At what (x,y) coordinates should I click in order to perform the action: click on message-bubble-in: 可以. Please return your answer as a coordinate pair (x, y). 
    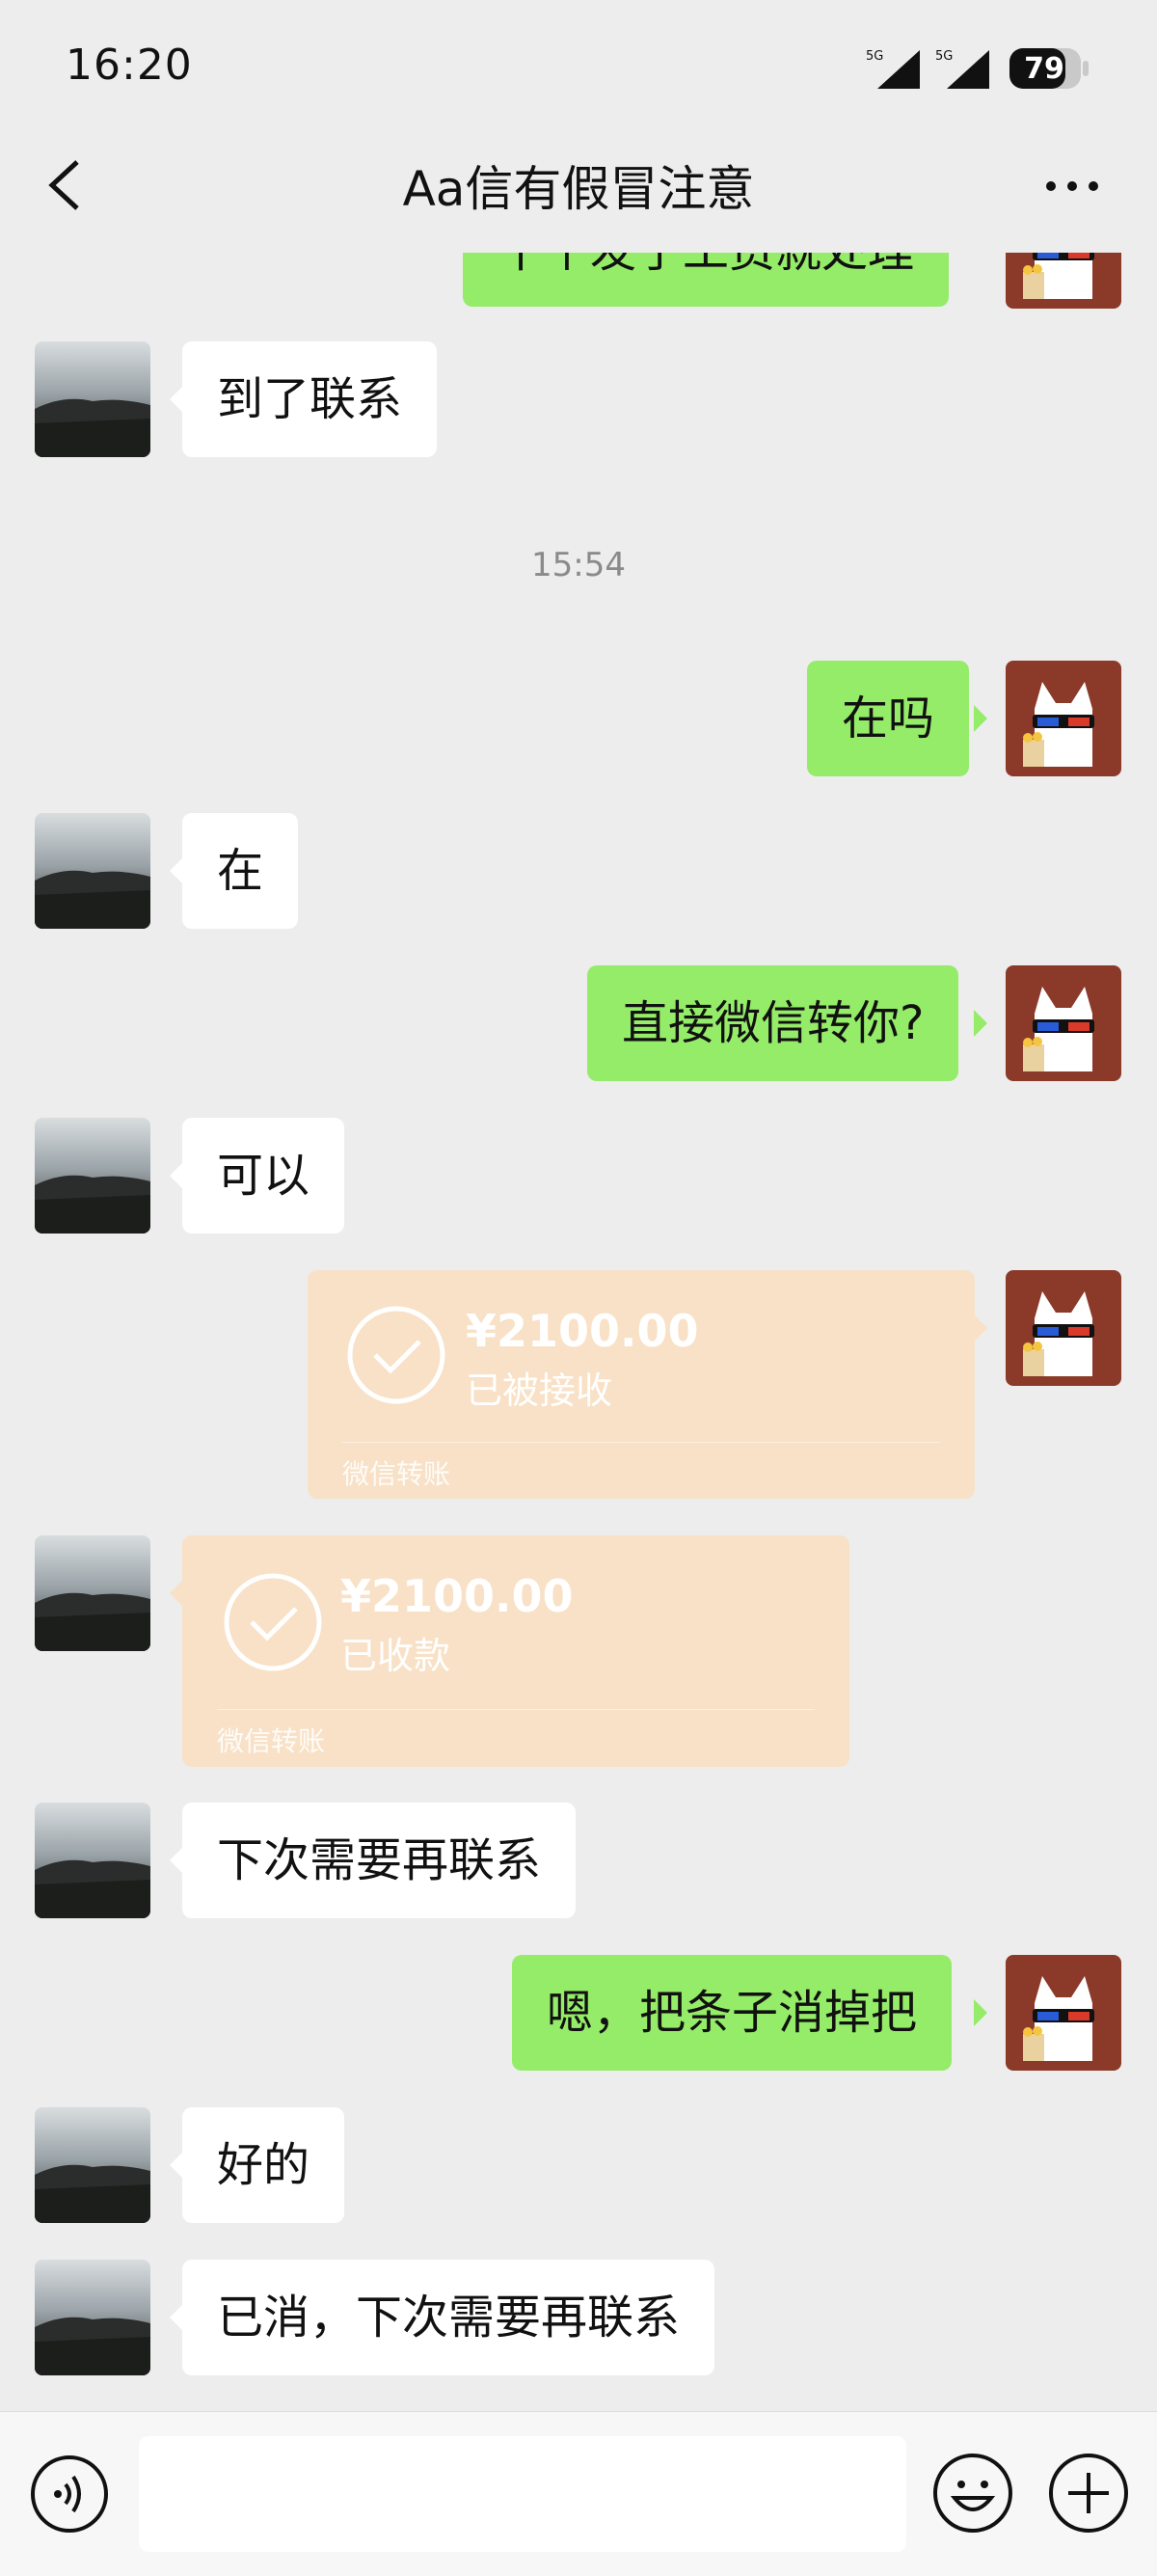
    Looking at the image, I should click on (263, 1176).